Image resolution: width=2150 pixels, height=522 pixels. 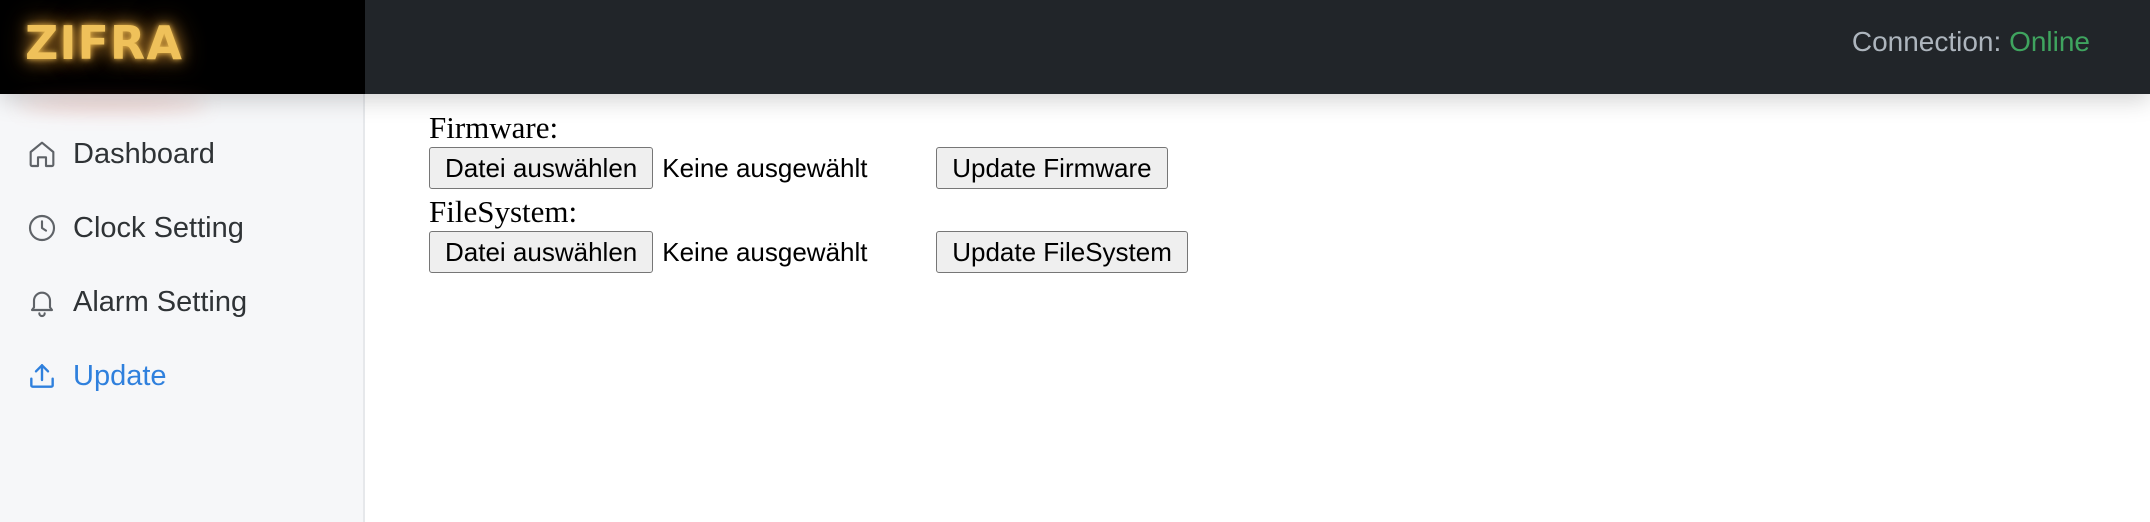 I want to click on firmware-label: Firmware:, so click(x=494, y=127).